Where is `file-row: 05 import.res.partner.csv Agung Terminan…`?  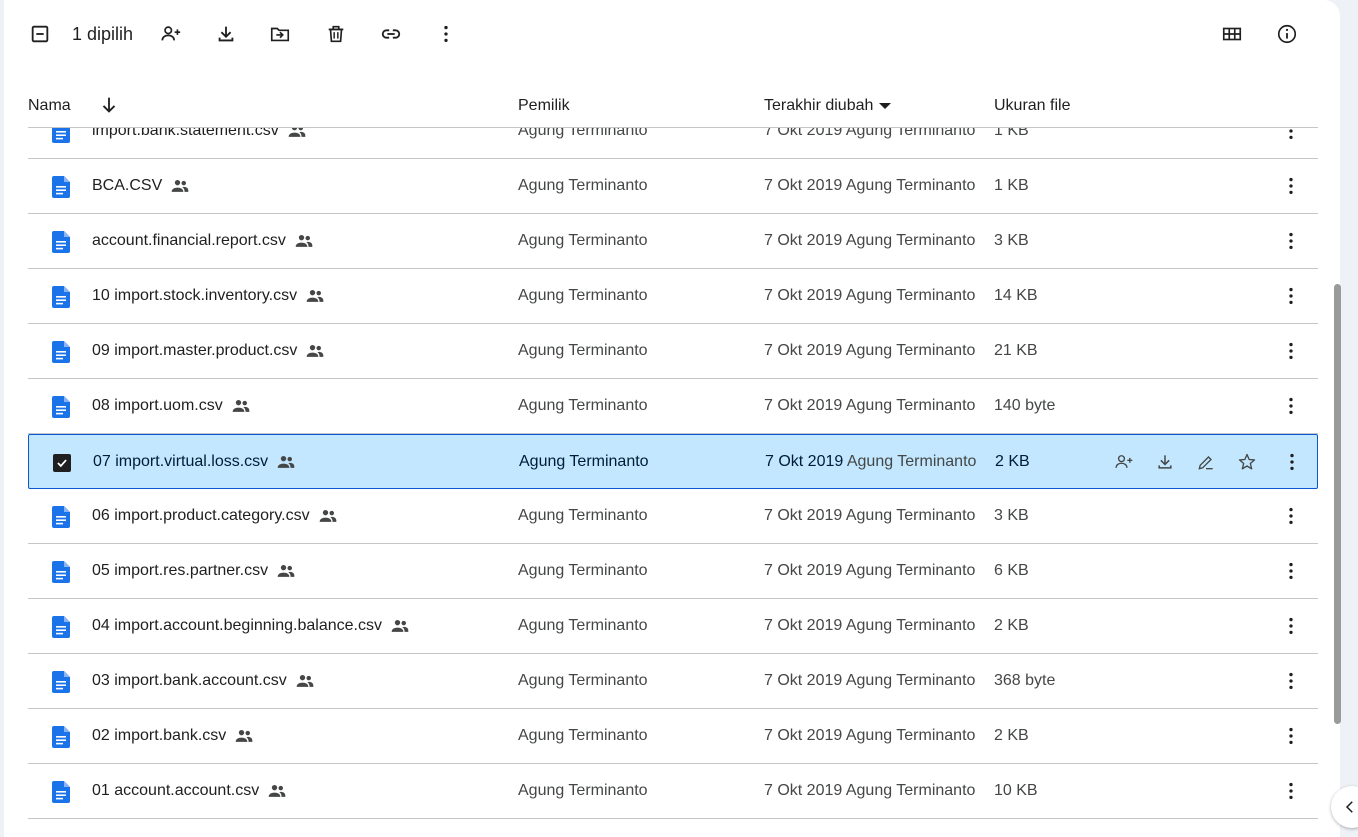 file-row: 05 import.res.partner.csv Agung Terminan… is located at coordinates (673, 571).